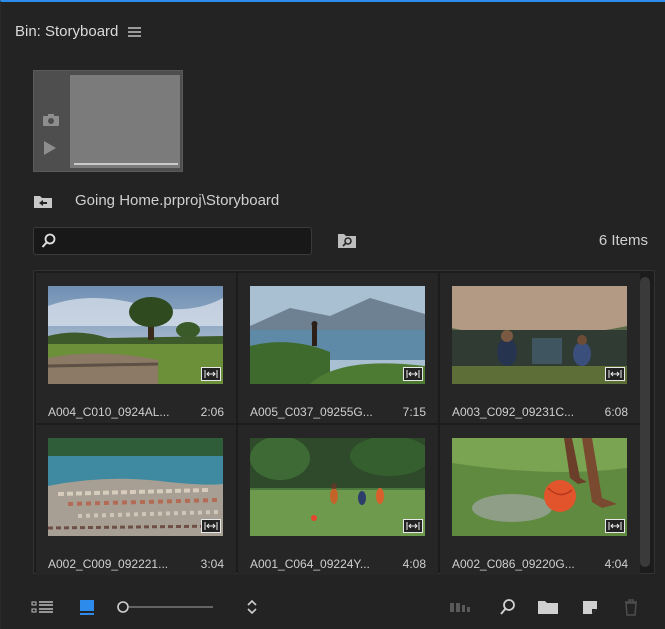  Describe the element at coordinates (252, 607) in the screenshot. I see `sort-icon` at that location.